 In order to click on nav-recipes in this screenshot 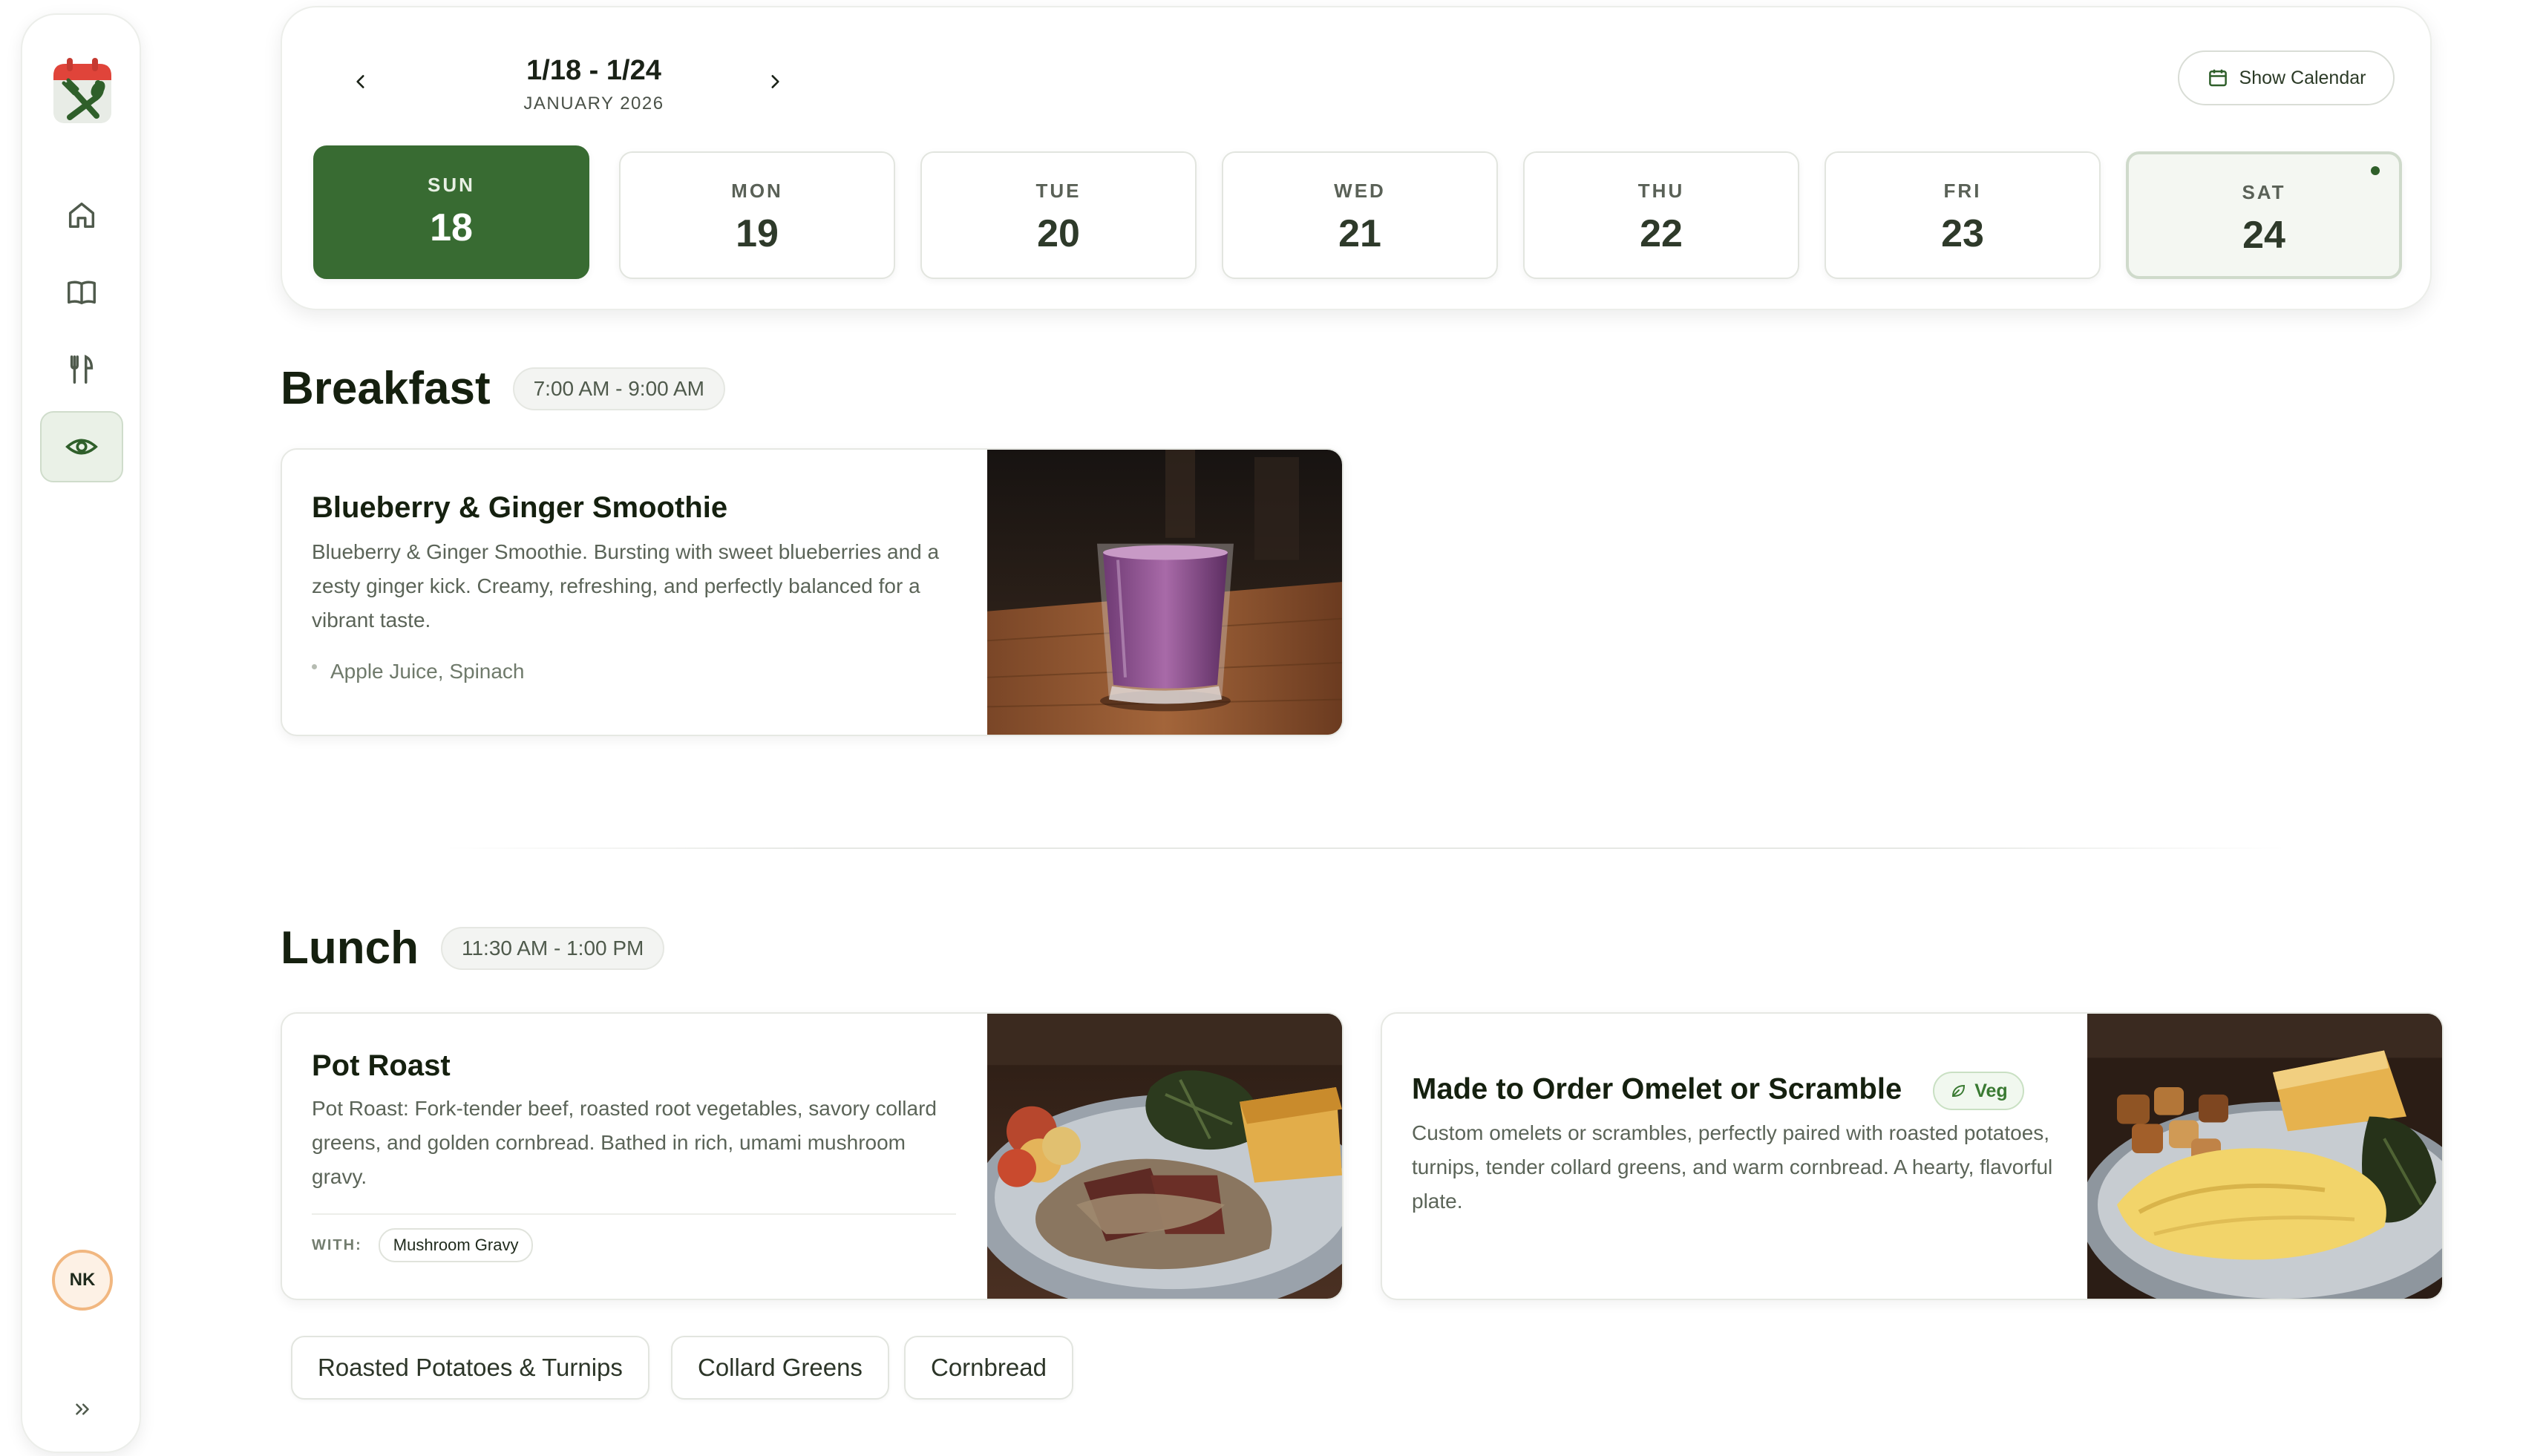, I will do `click(81, 292)`.